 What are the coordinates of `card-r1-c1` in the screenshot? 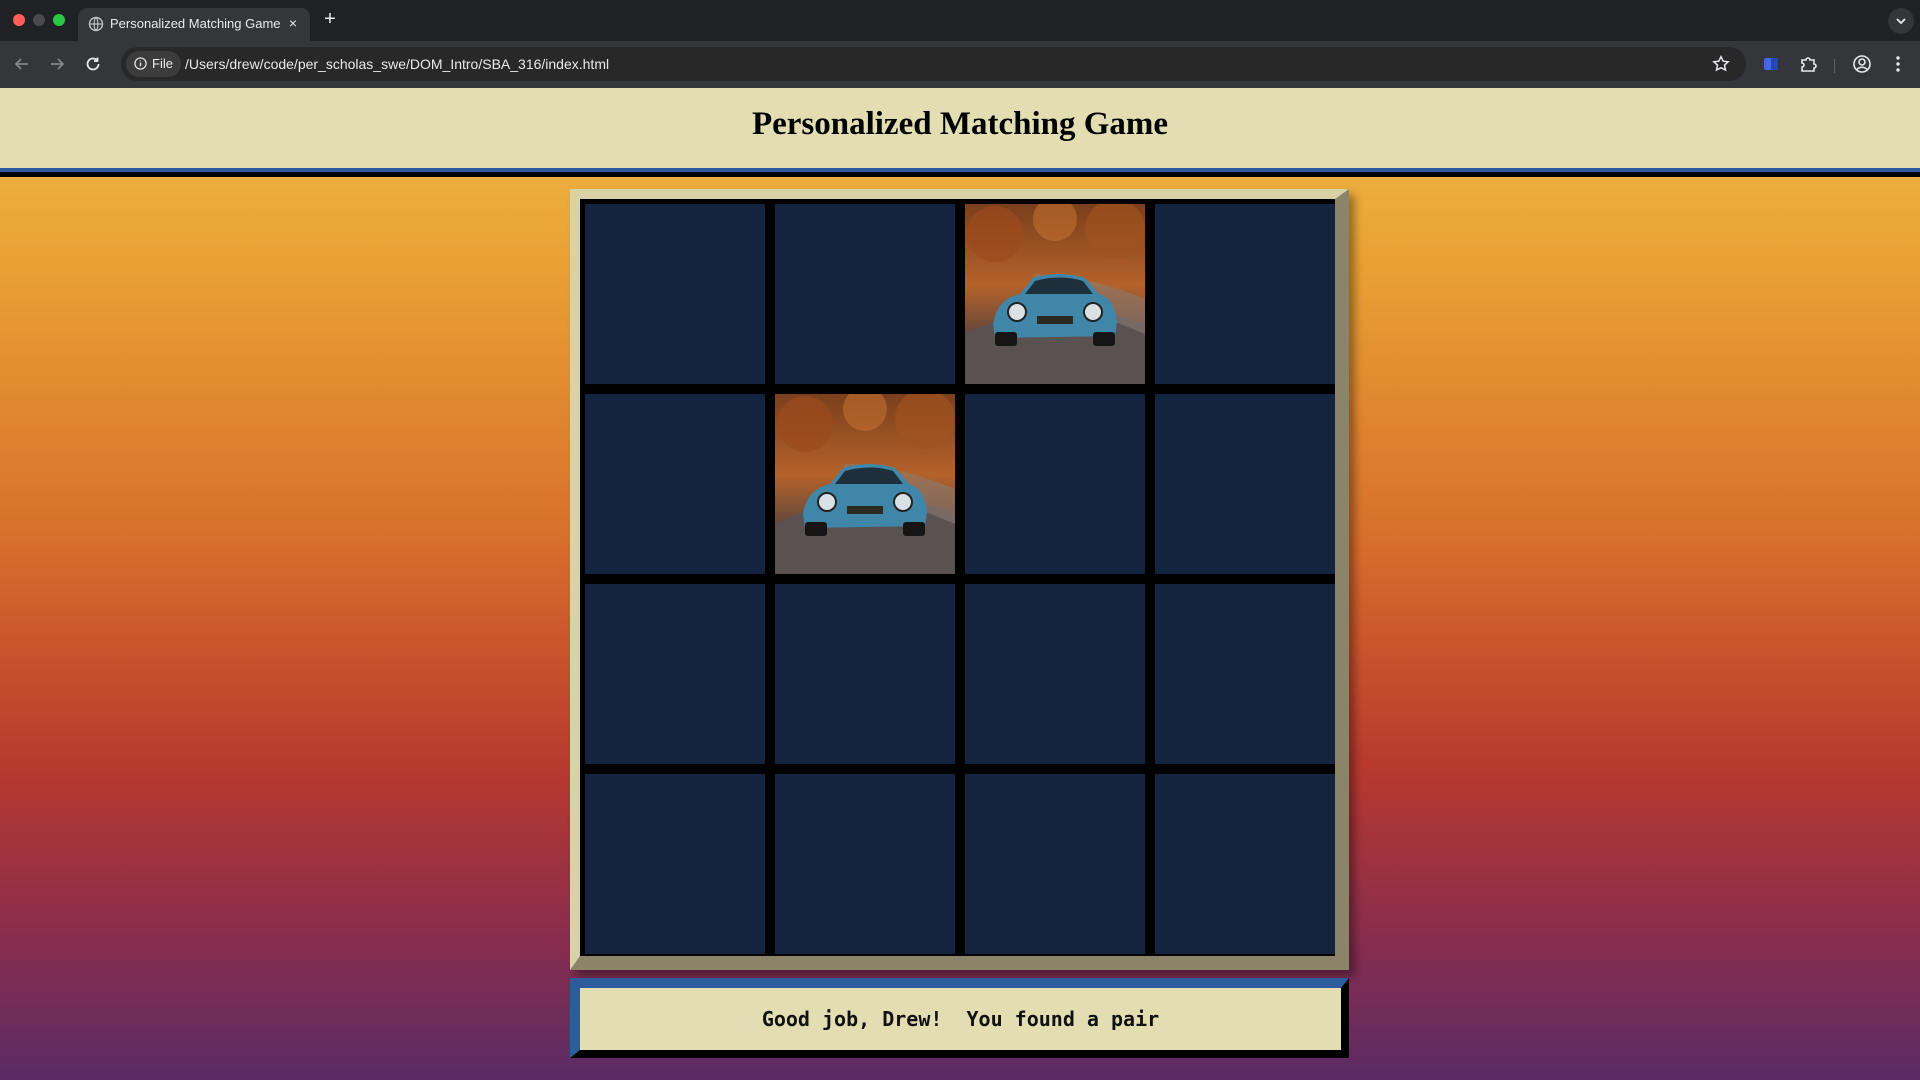 It's located at (675, 294).